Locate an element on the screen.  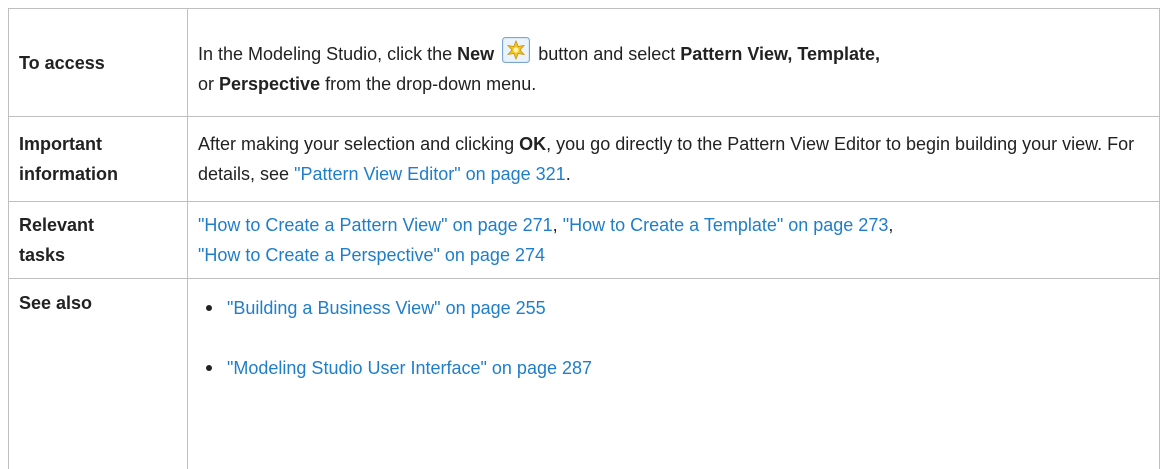
label-line: information is located at coordinates (68, 174).